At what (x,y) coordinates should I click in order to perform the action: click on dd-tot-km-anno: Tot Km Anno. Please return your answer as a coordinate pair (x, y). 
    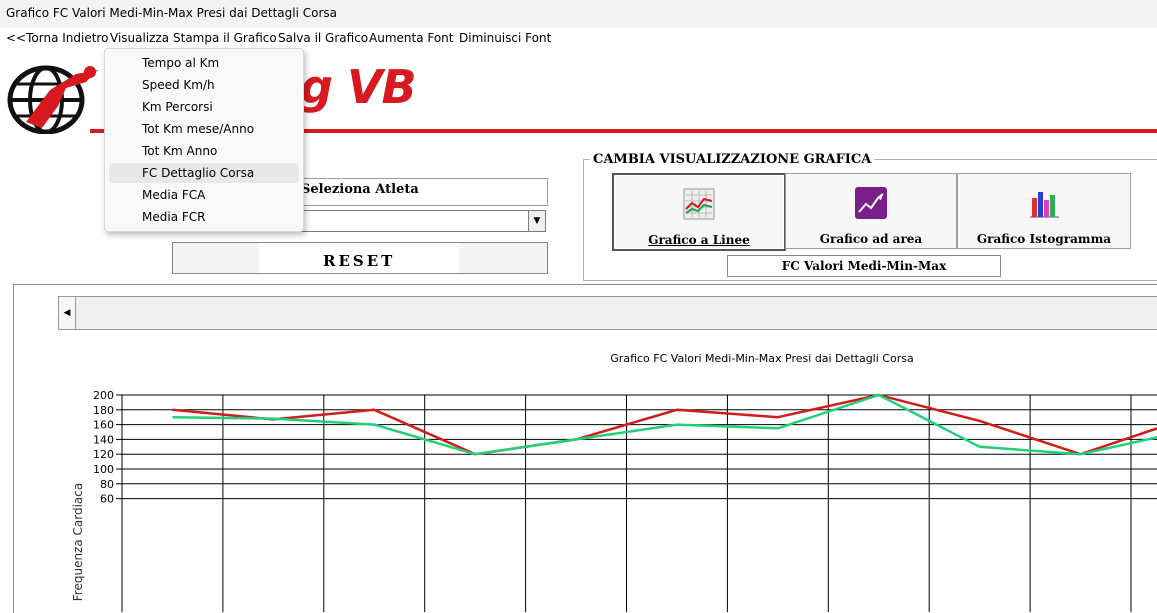
    Looking at the image, I should click on (204, 151).